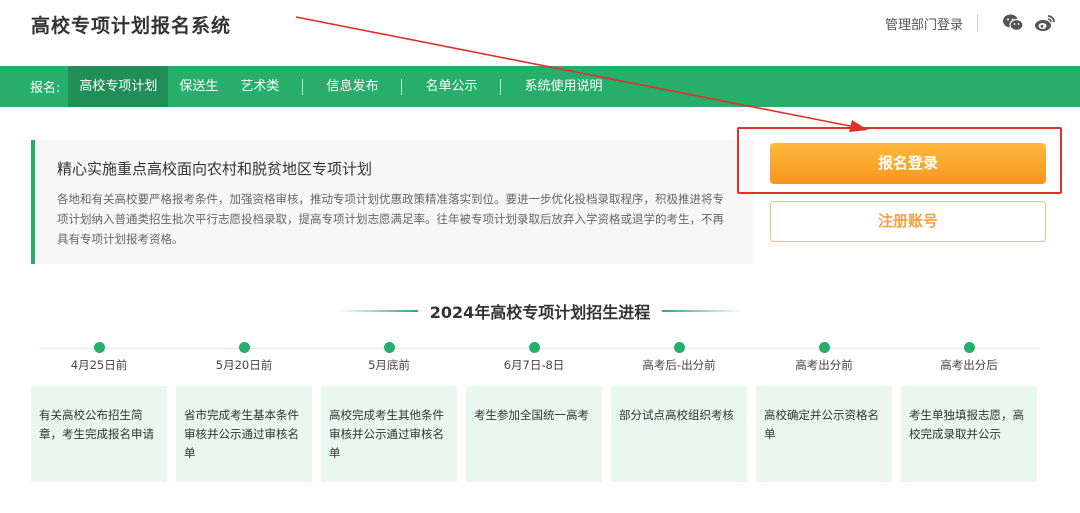 This screenshot has height=513, width=1080. I want to click on title-decoration-right, so click(702, 311).